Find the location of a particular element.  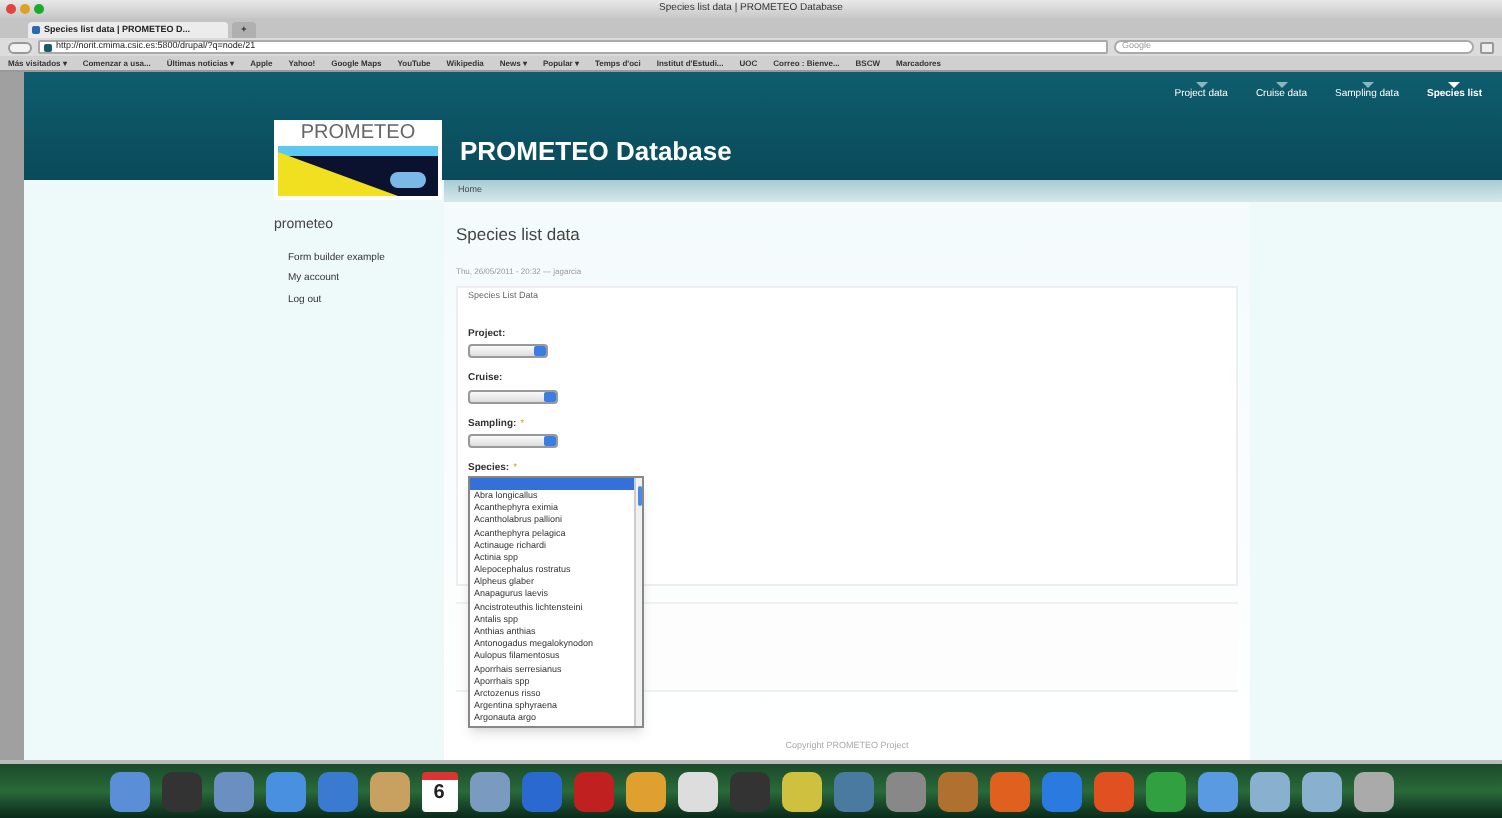

page-title: Species list data is located at coordinates (519, 235).